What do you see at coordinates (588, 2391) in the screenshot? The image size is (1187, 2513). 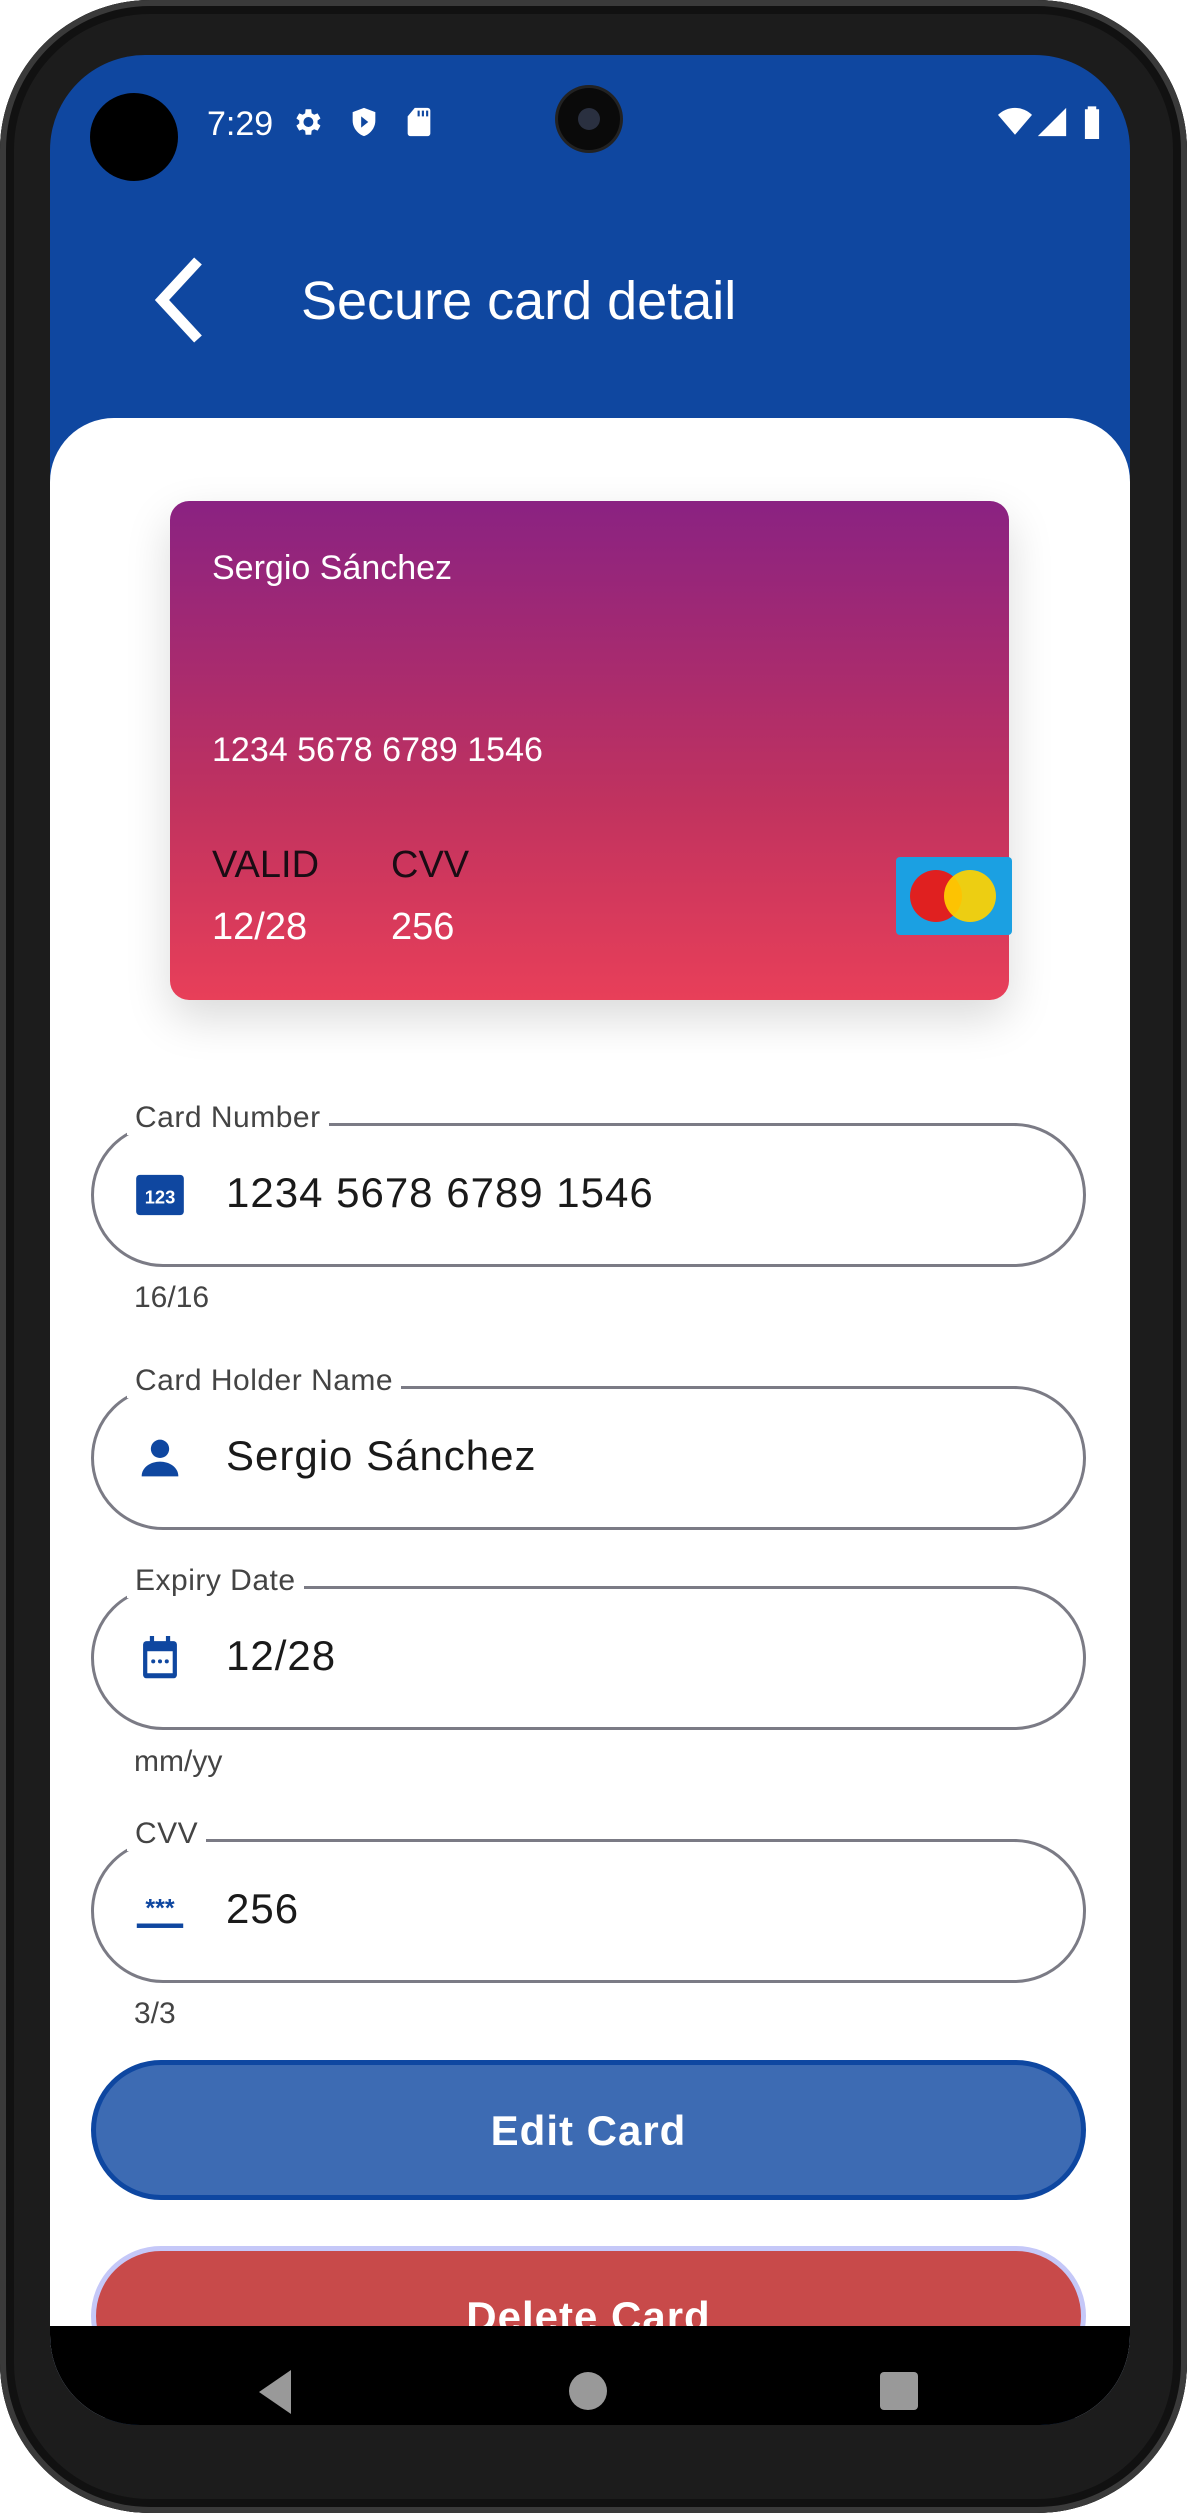 I see `nav-home-icon` at bounding box center [588, 2391].